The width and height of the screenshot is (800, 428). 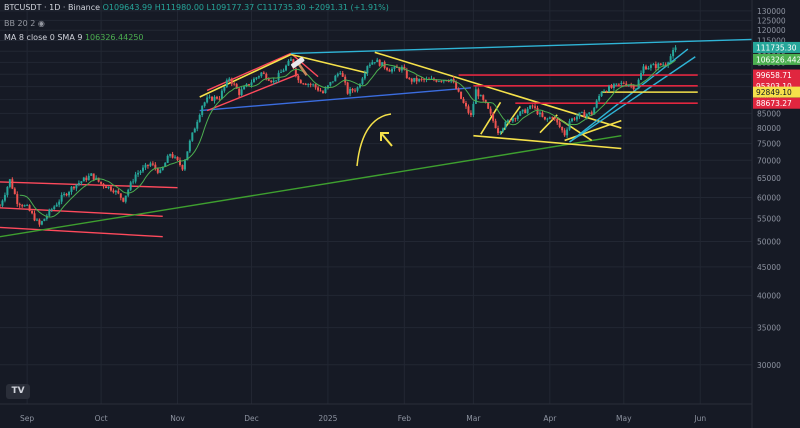 What do you see at coordinates (74, 37) in the screenshot?
I see `ma-indicator-legend: MA 8 close 0 SMA 9 106326.44250` at bounding box center [74, 37].